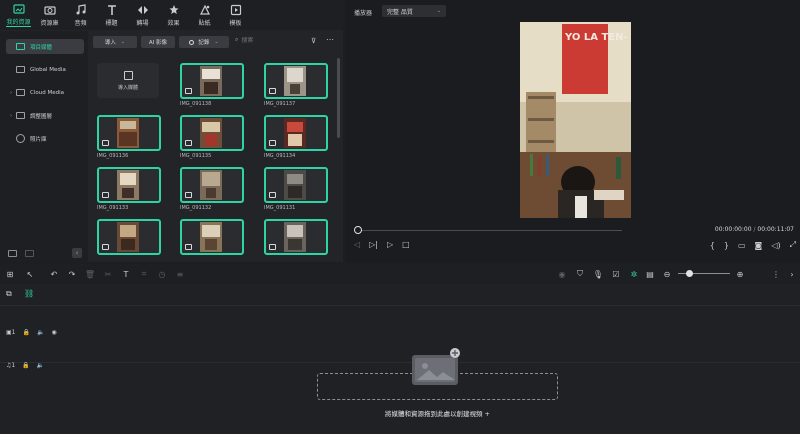  I want to click on playhead-handle, so click(358, 230).